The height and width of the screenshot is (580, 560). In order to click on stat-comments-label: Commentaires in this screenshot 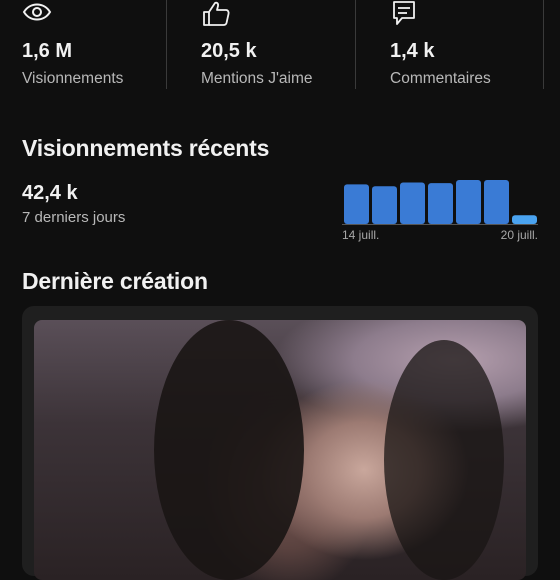, I will do `click(440, 78)`.